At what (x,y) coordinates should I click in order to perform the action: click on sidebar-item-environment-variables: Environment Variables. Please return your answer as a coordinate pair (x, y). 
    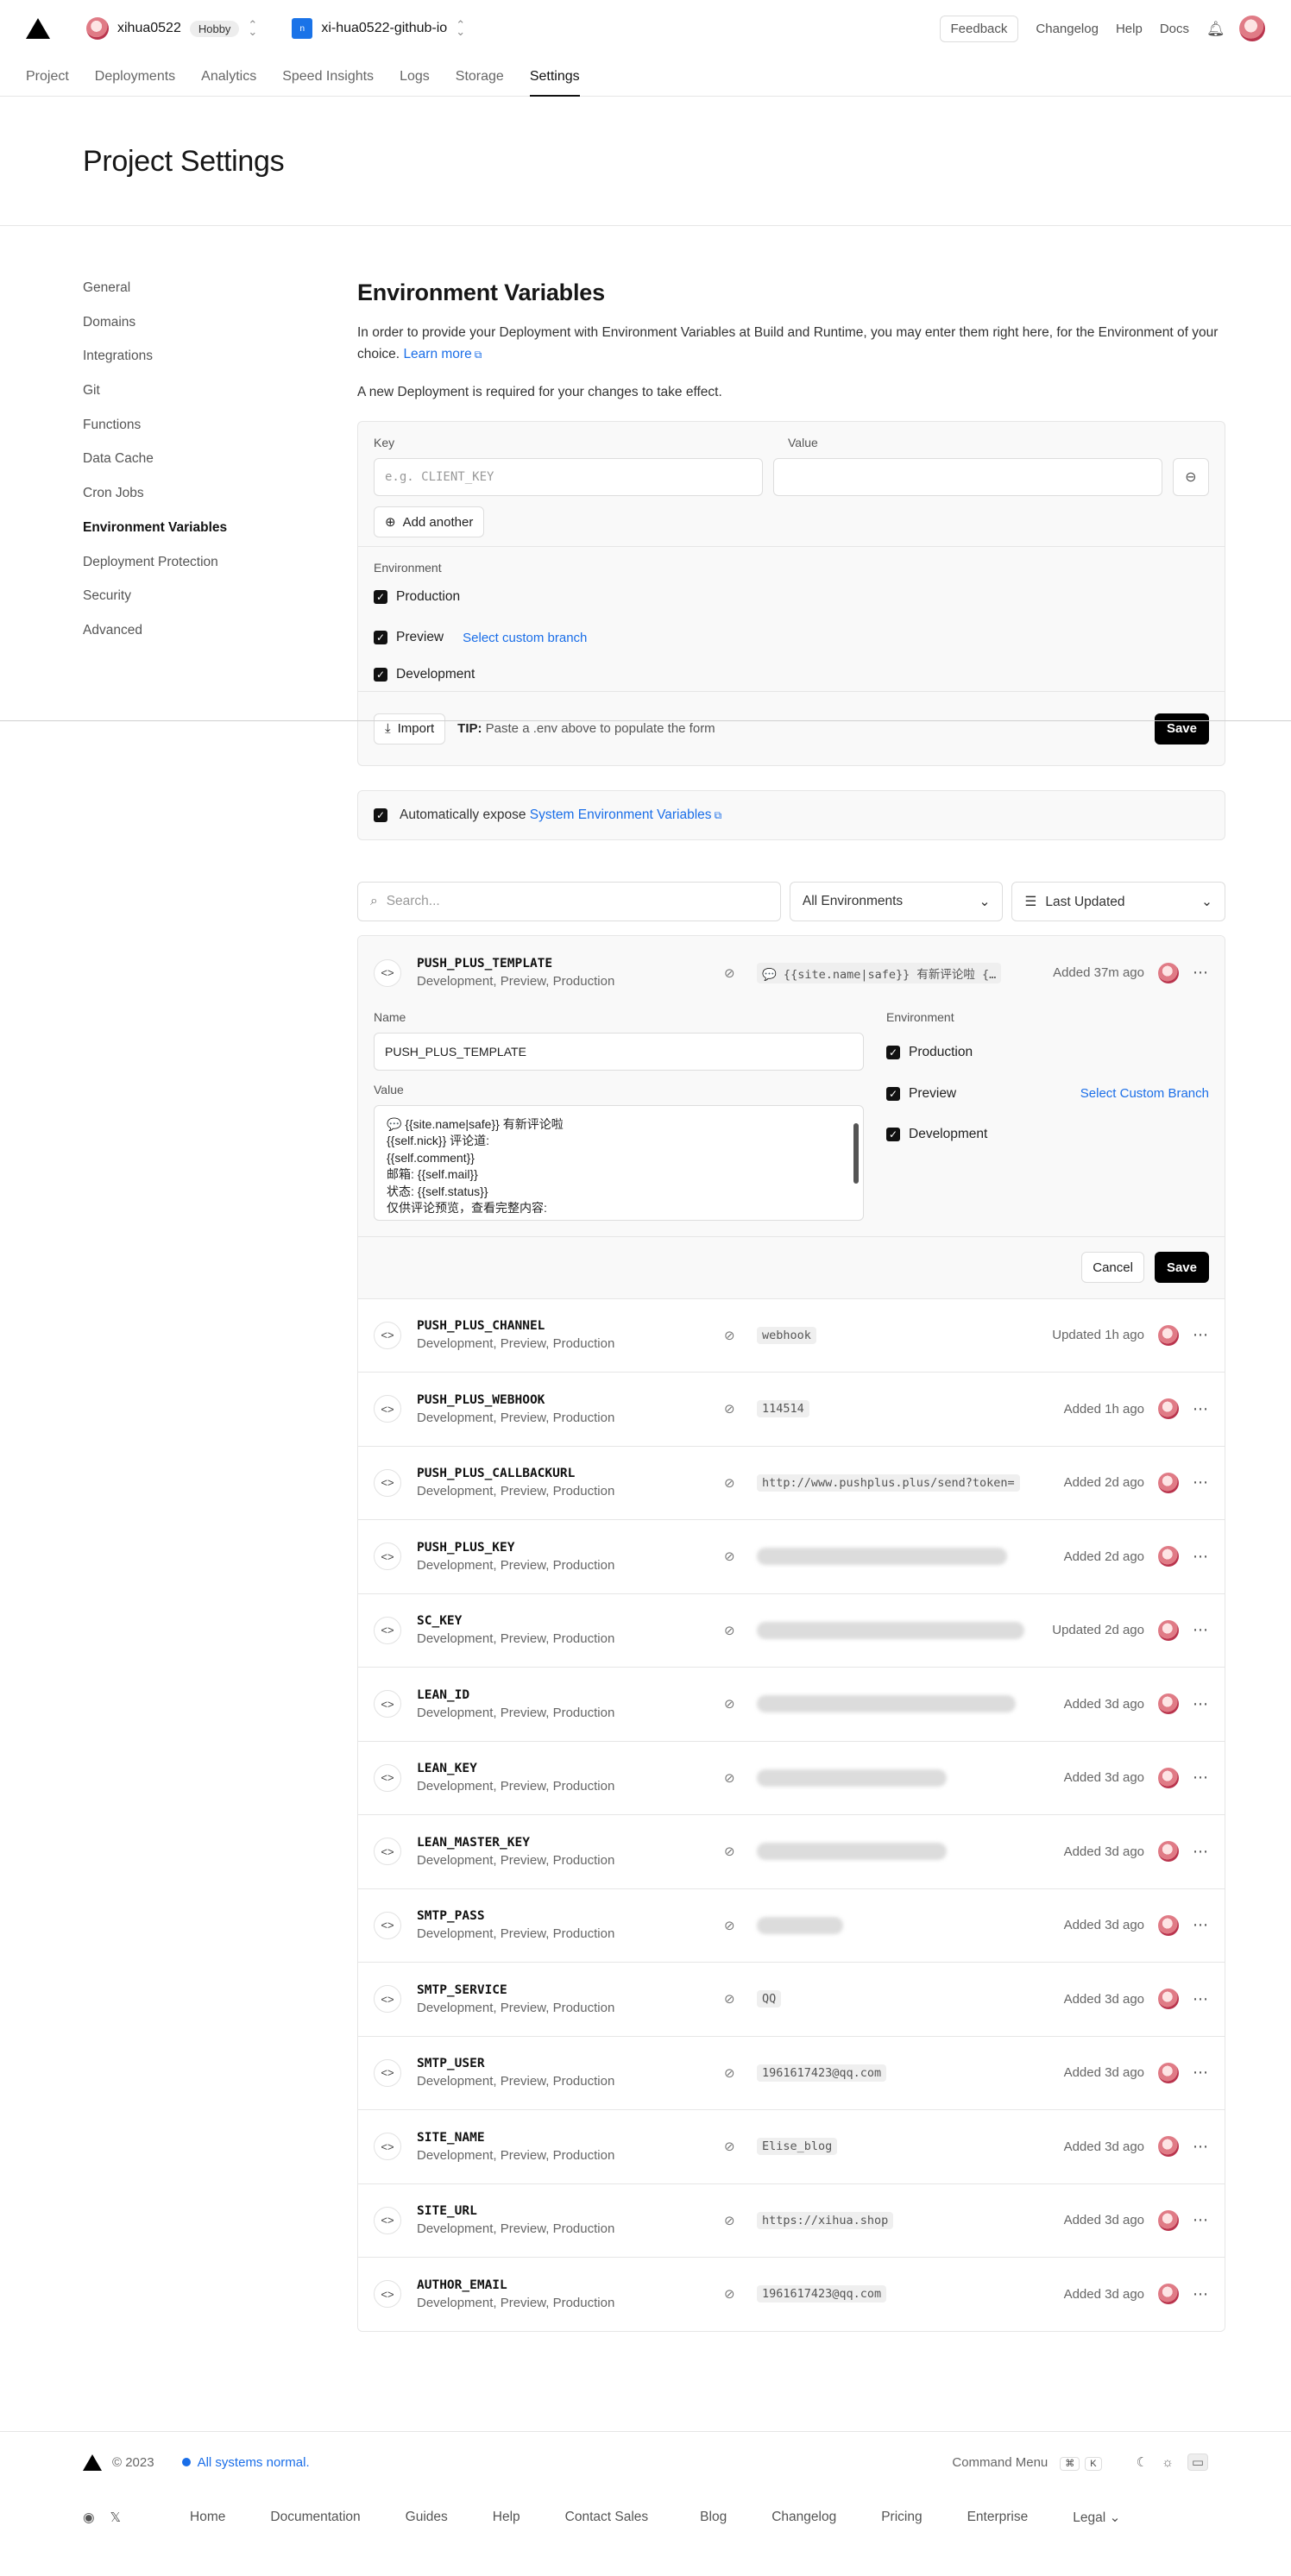
    Looking at the image, I should click on (220, 536).